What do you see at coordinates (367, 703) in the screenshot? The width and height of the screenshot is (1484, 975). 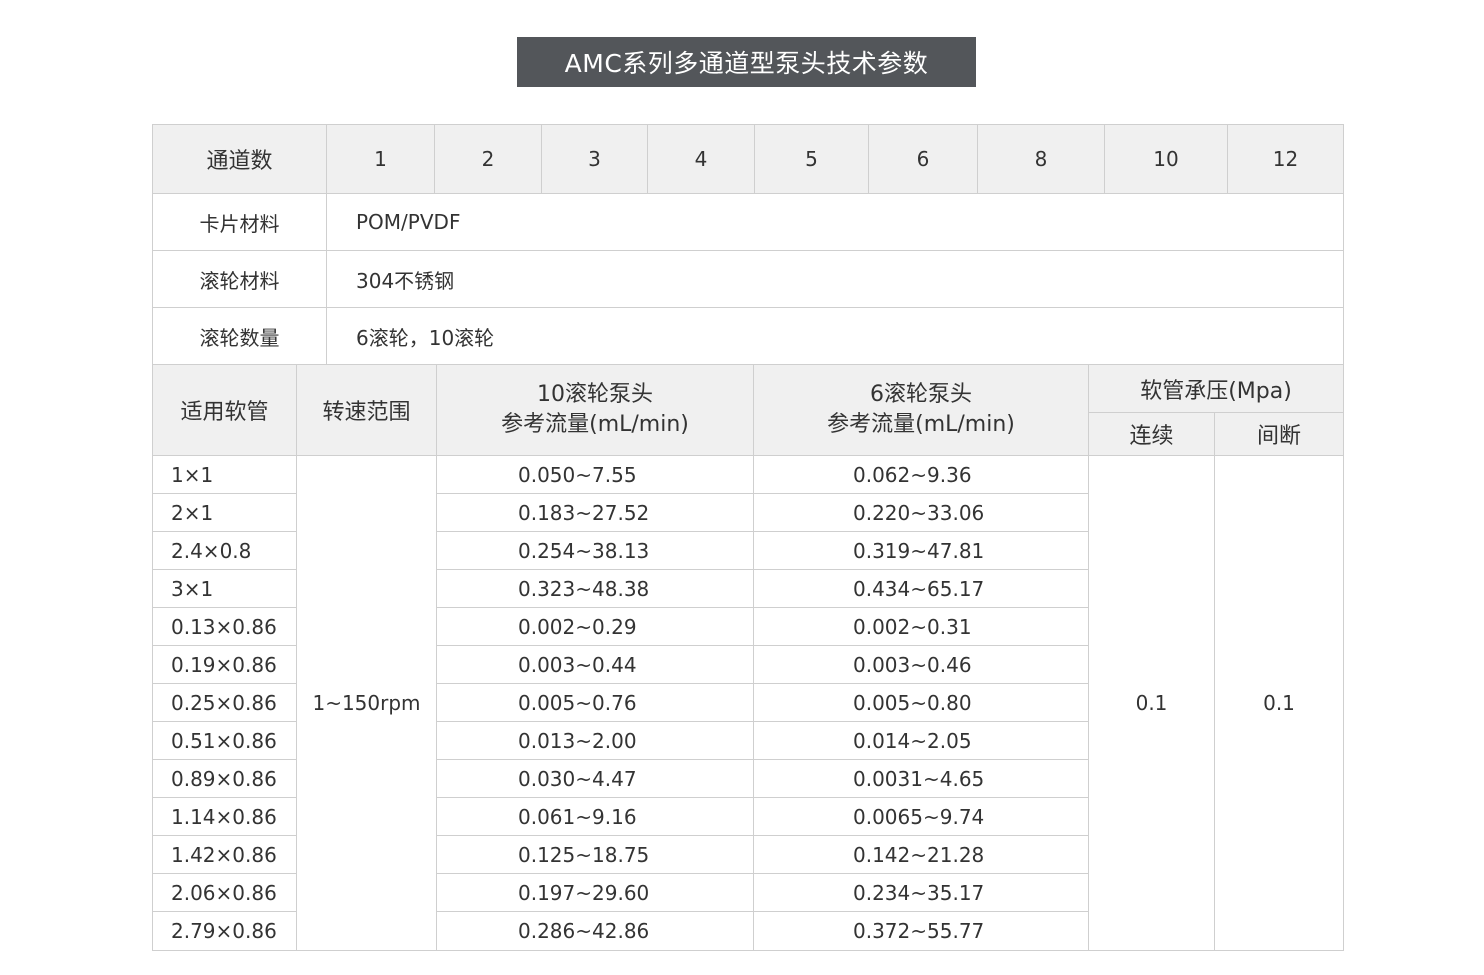 I see `speed-range-value: 1~150rpm` at bounding box center [367, 703].